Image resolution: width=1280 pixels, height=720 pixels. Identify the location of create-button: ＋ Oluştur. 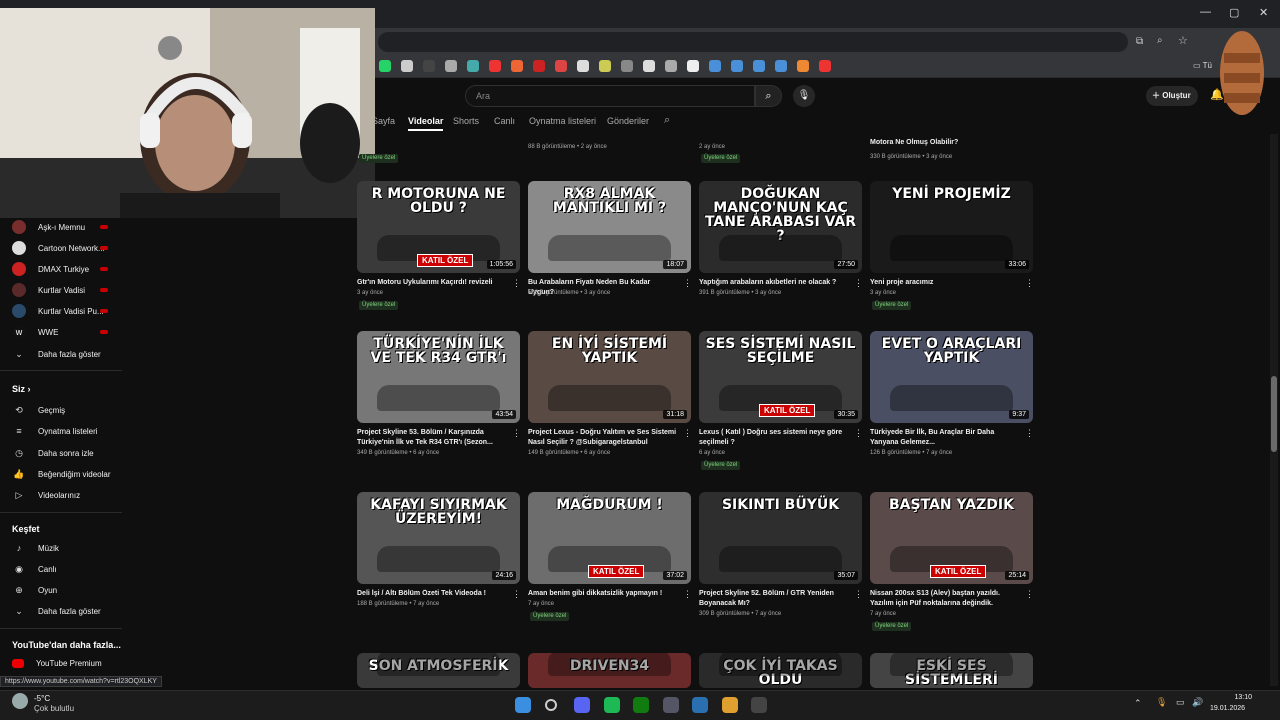
(1172, 96).